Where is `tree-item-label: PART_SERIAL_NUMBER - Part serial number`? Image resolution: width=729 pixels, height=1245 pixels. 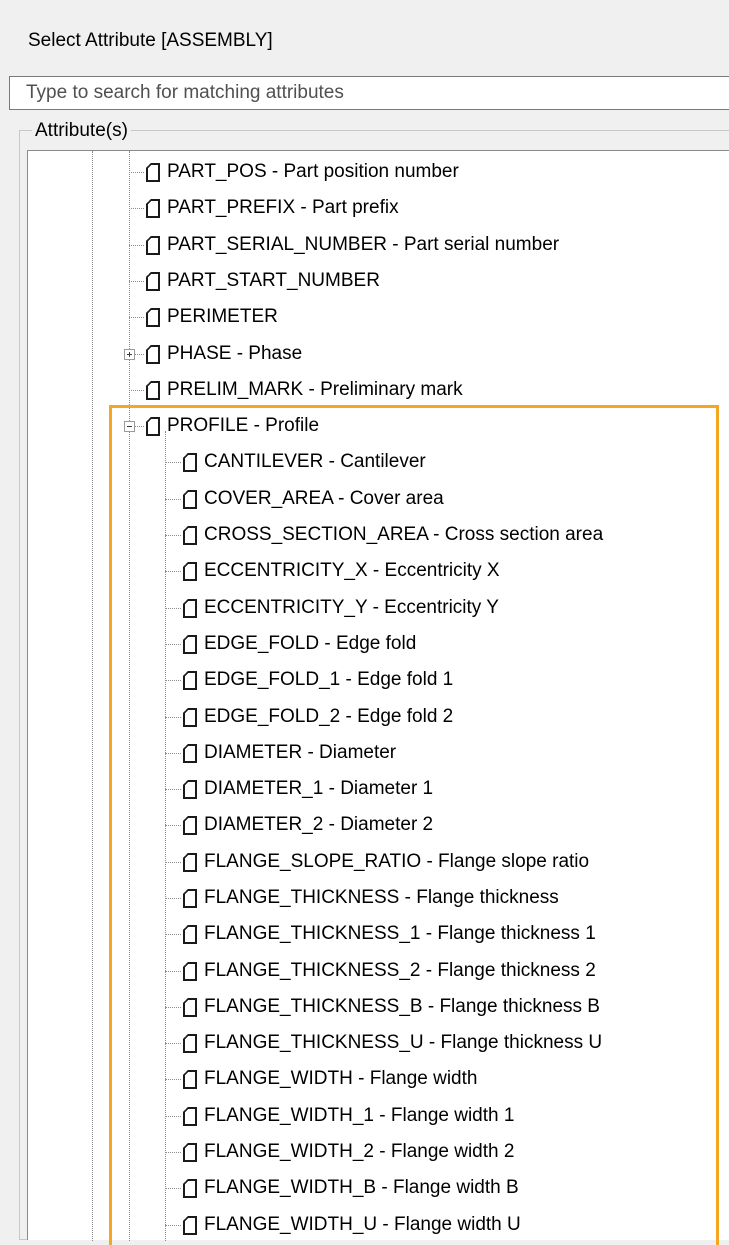 tree-item-label: PART_SERIAL_NUMBER - Part serial number is located at coordinates (363, 244).